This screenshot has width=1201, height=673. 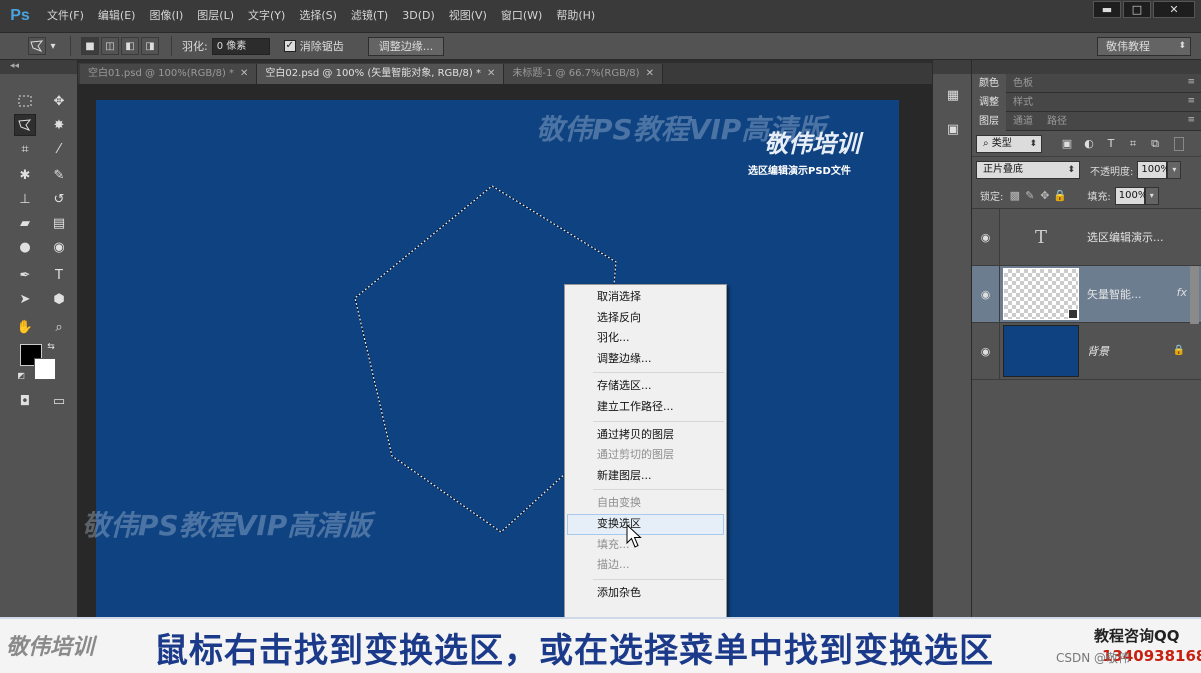 What do you see at coordinates (59, 223) in the screenshot?
I see `gradient-icon: ▤` at bounding box center [59, 223].